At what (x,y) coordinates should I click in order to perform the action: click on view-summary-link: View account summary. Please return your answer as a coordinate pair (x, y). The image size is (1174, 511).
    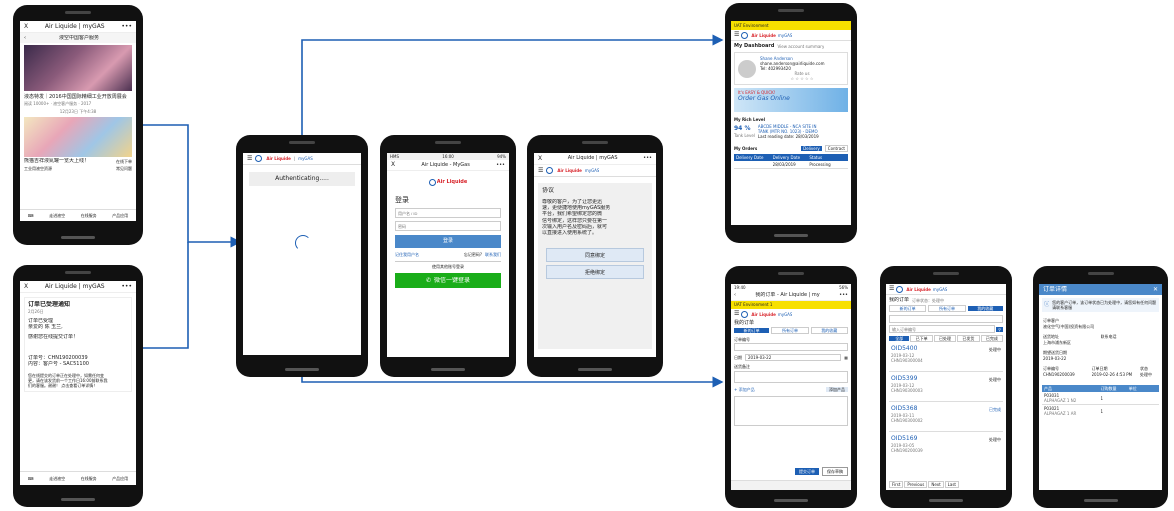
    Looking at the image, I should click on (800, 46).